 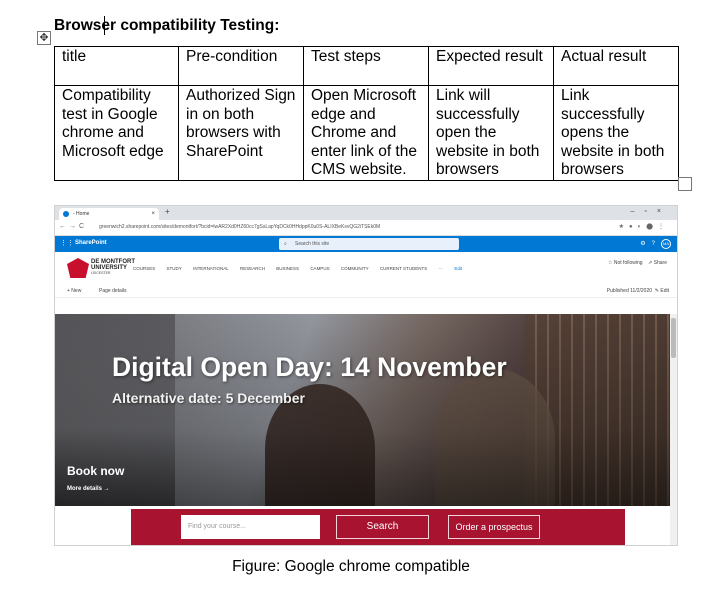 I want to click on new-button: + New, so click(x=74, y=291).